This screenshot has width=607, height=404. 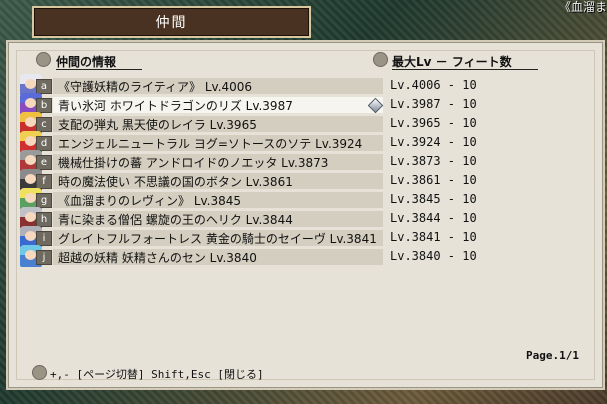 I want to click on party-row-b: b 青い氷河 ホワイトドラゴンのリズ Lv.3987 Lv.3987 - 10, so click(x=305, y=104).